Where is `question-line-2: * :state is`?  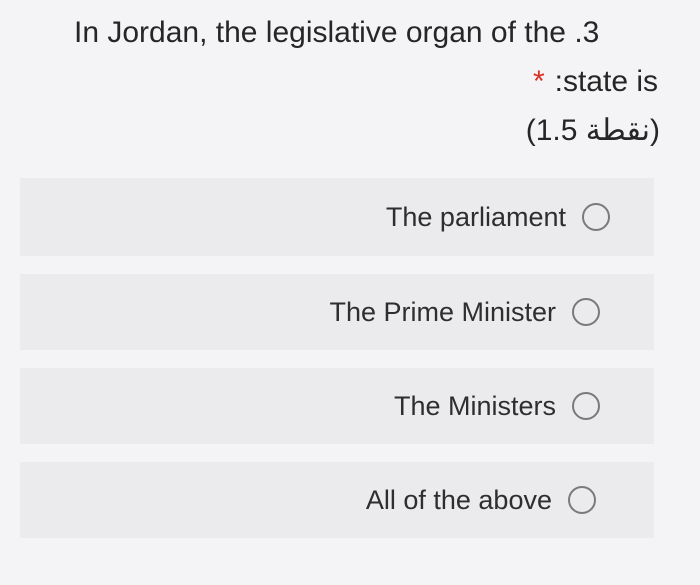 question-line-2: * :state is is located at coordinates (330, 81).